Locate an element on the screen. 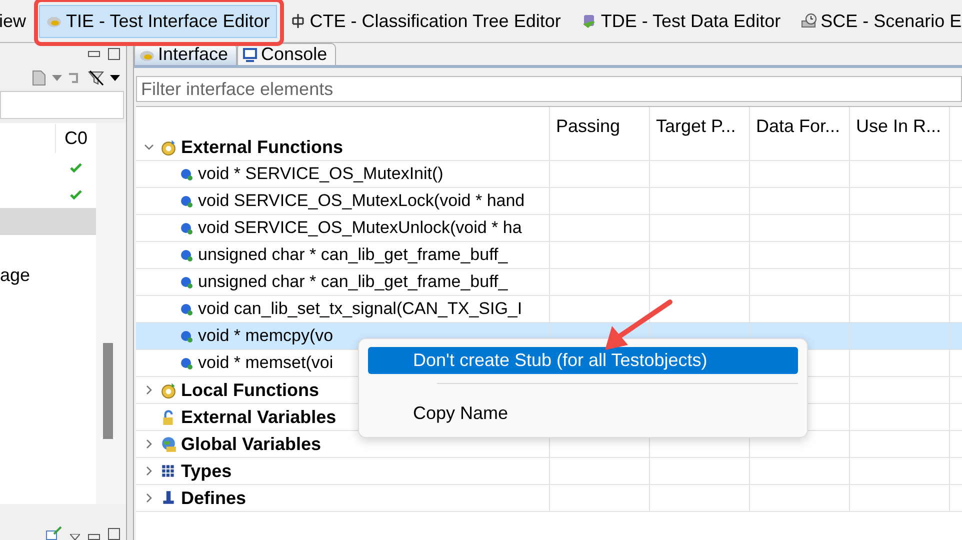  scrollbar-thumb is located at coordinates (108, 391).